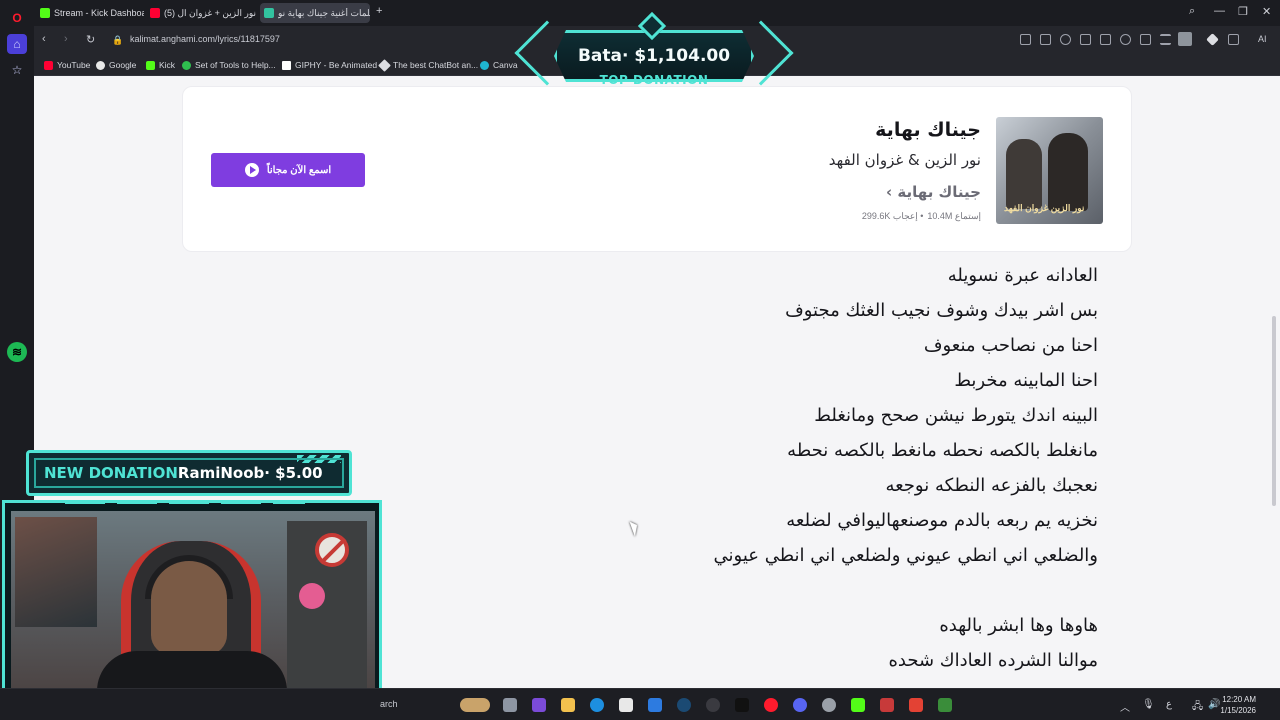 The width and height of the screenshot is (1280, 720). What do you see at coordinates (299, 170) in the screenshot?
I see `listen-button-label: اسمع الآن مجاناً` at bounding box center [299, 170].